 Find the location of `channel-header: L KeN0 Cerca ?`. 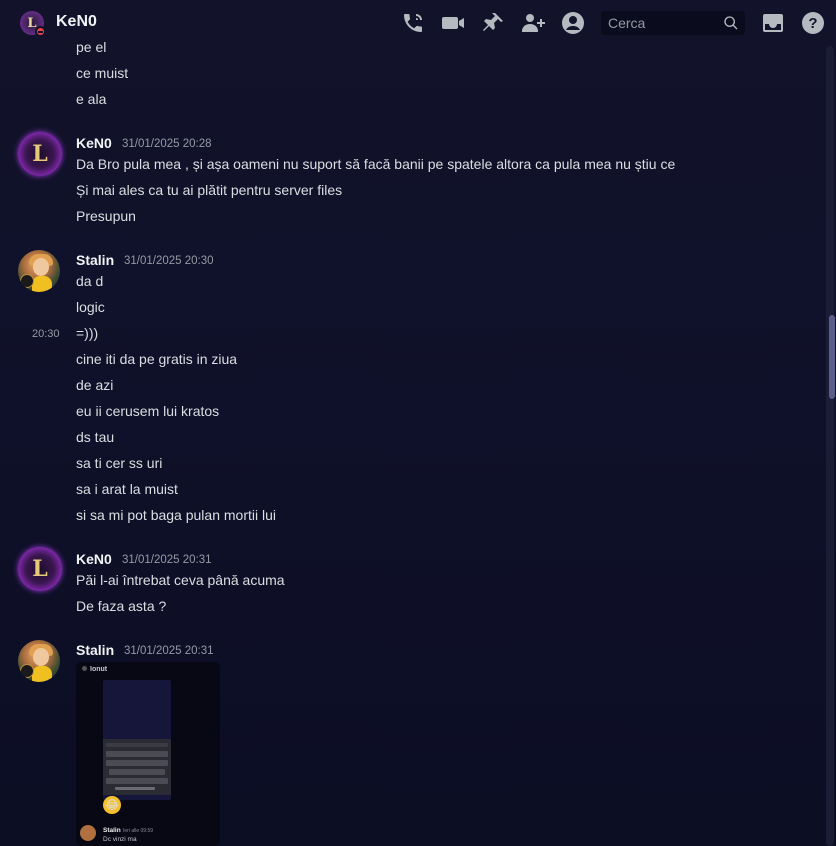

channel-header: L KeN0 Cerca ? is located at coordinates (418, 23).